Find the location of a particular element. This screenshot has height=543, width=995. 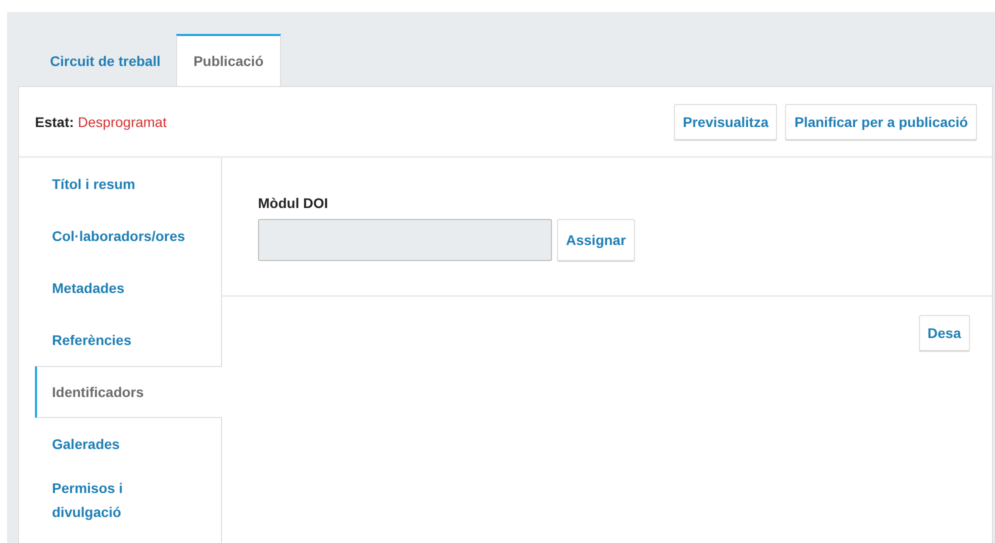

tab: Publicació is located at coordinates (228, 60).